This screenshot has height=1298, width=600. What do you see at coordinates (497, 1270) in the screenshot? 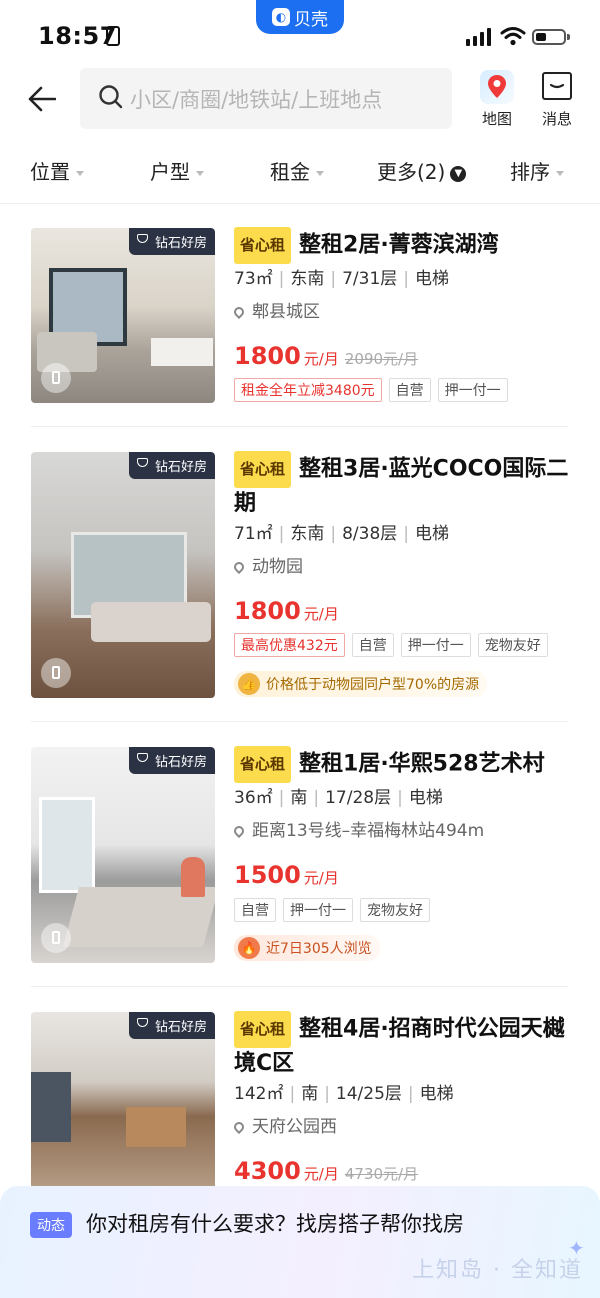
I see `banner-slogan: 上知岛 · 全知道` at bounding box center [497, 1270].